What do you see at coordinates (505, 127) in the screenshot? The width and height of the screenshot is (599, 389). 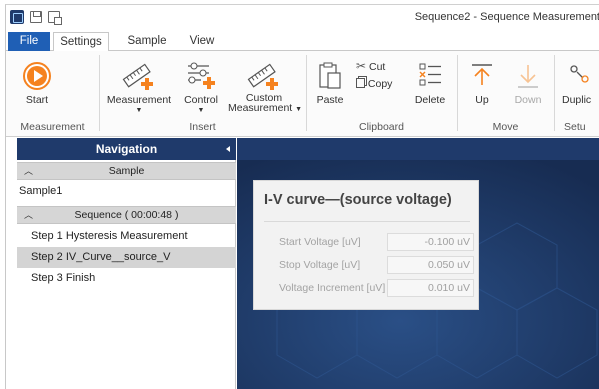 I see `group-label-move: Move` at bounding box center [505, 127].